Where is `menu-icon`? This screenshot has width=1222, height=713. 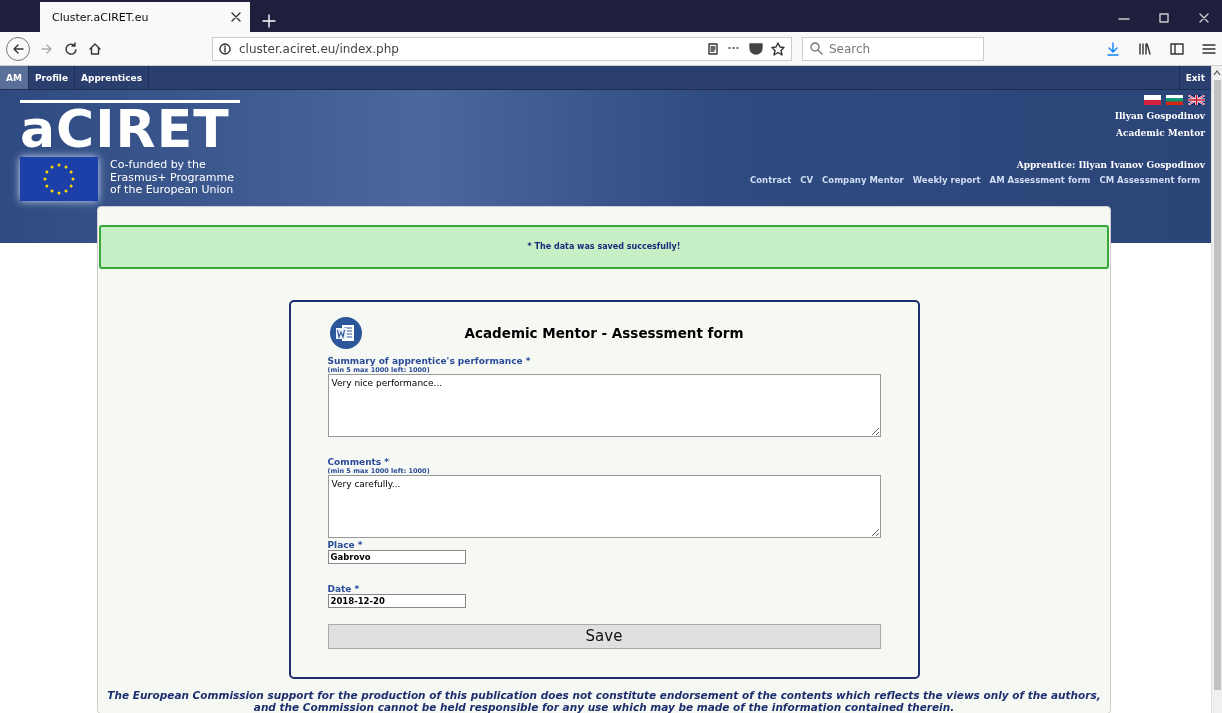
menu-icon is located at coordinates (1209, 48).